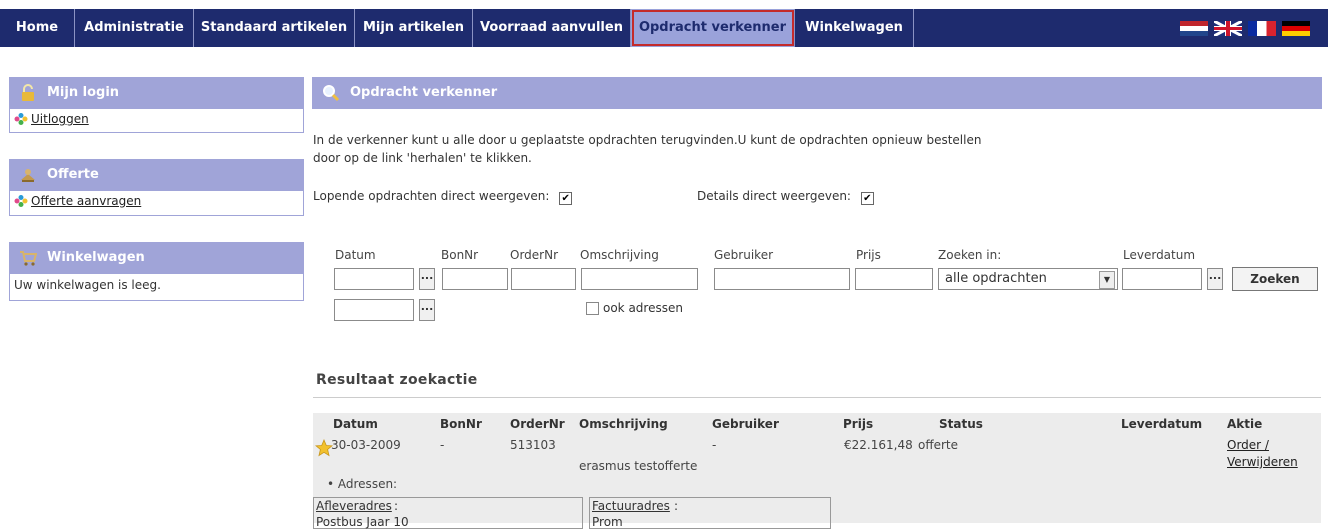  Describe the element at coordinates (424, 92) in the screenshot. I see `page-title: Opdracht verkenner` at that location.